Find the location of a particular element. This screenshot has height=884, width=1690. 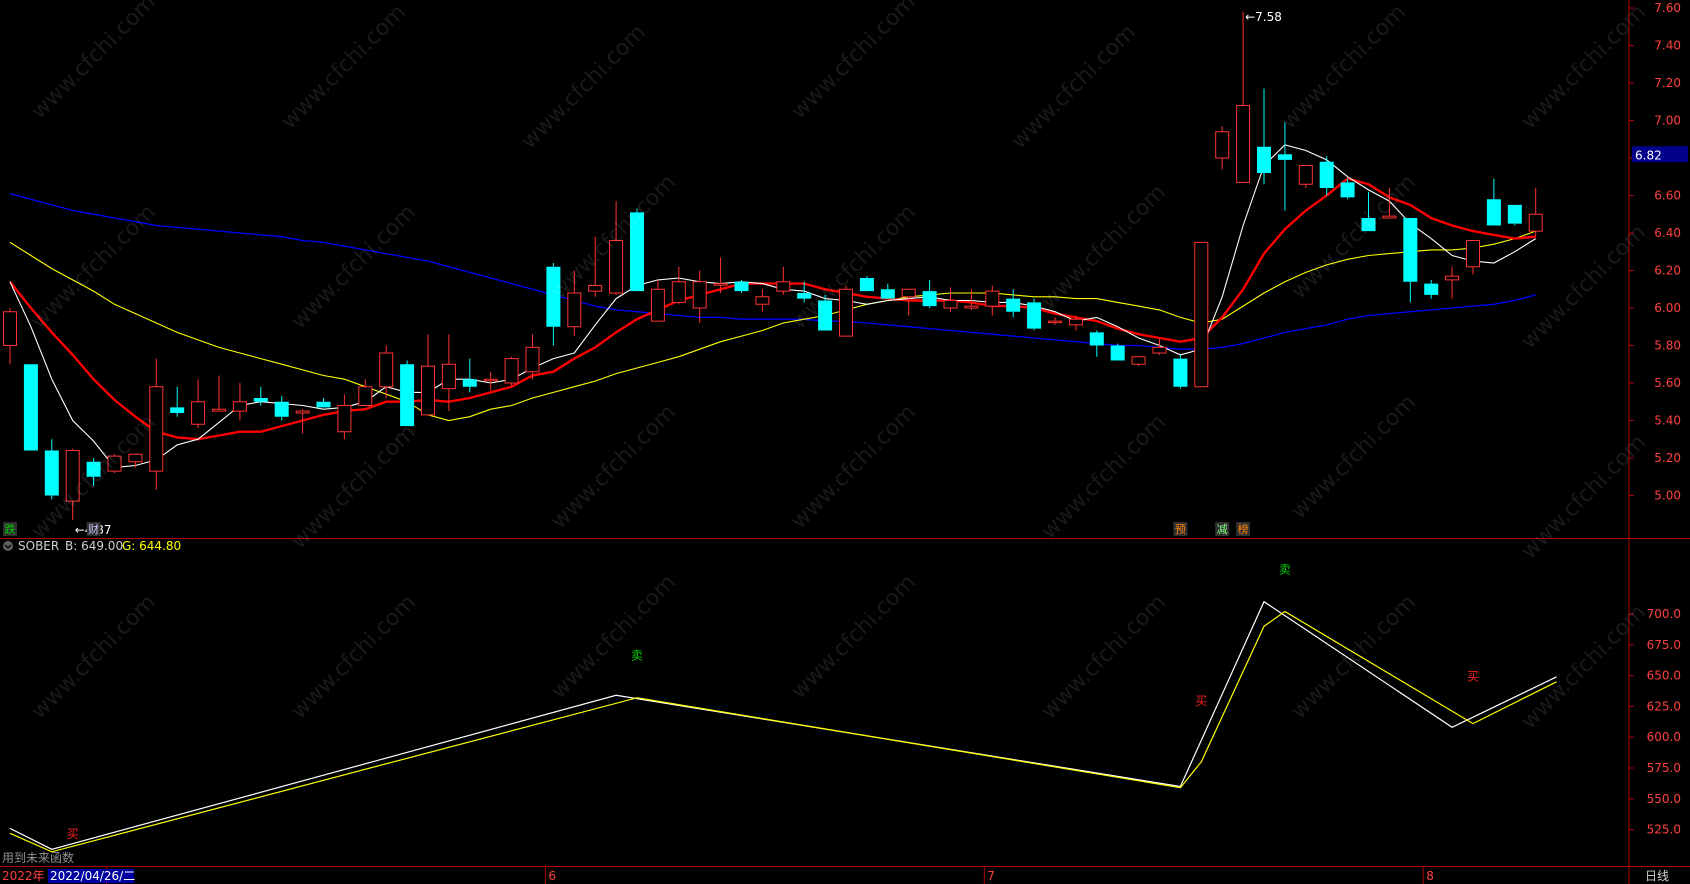

event-mark: 预 is located at coordinates (1180, 529).